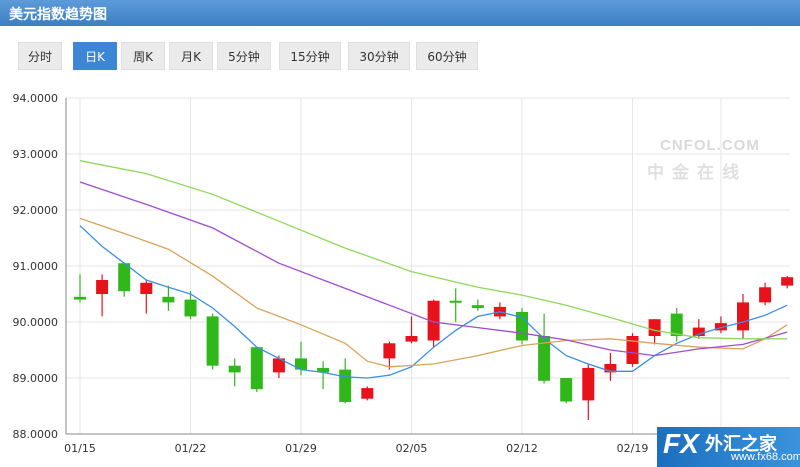 Image resolution: width=800 pixels, height=467 pixels. What do you see at coordinates (681, 443) in the screenshot?
I see `logo-fx: FX` at bounding box center [681, 443].